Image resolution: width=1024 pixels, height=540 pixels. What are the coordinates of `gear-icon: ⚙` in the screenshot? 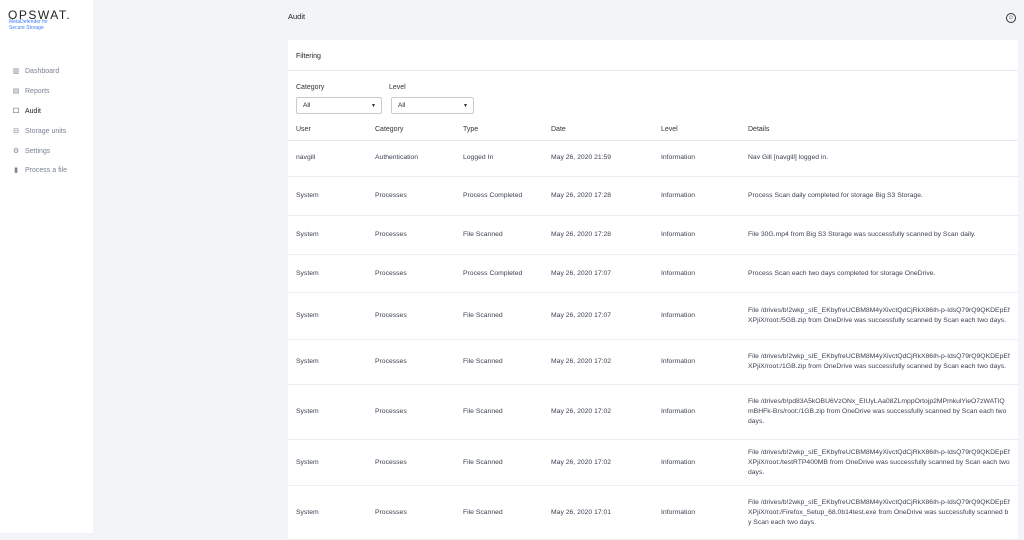 It's located at (16, 151).